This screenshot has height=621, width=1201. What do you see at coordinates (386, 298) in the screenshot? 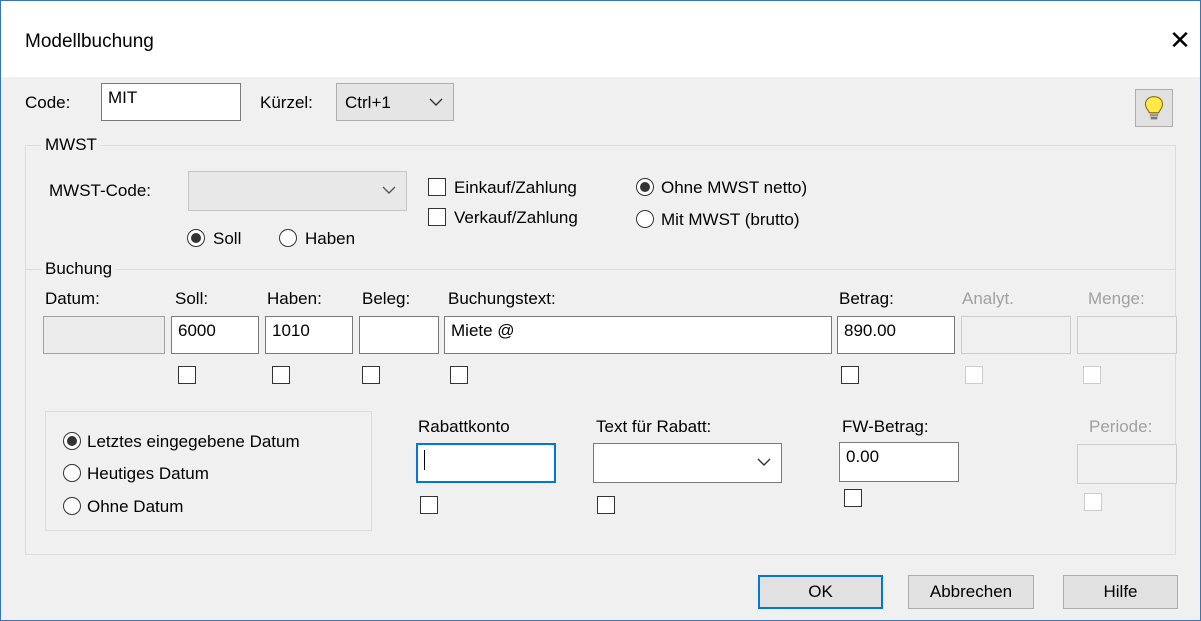
I see `beleg-label: Beleg:` at bounding box center [386, 298].